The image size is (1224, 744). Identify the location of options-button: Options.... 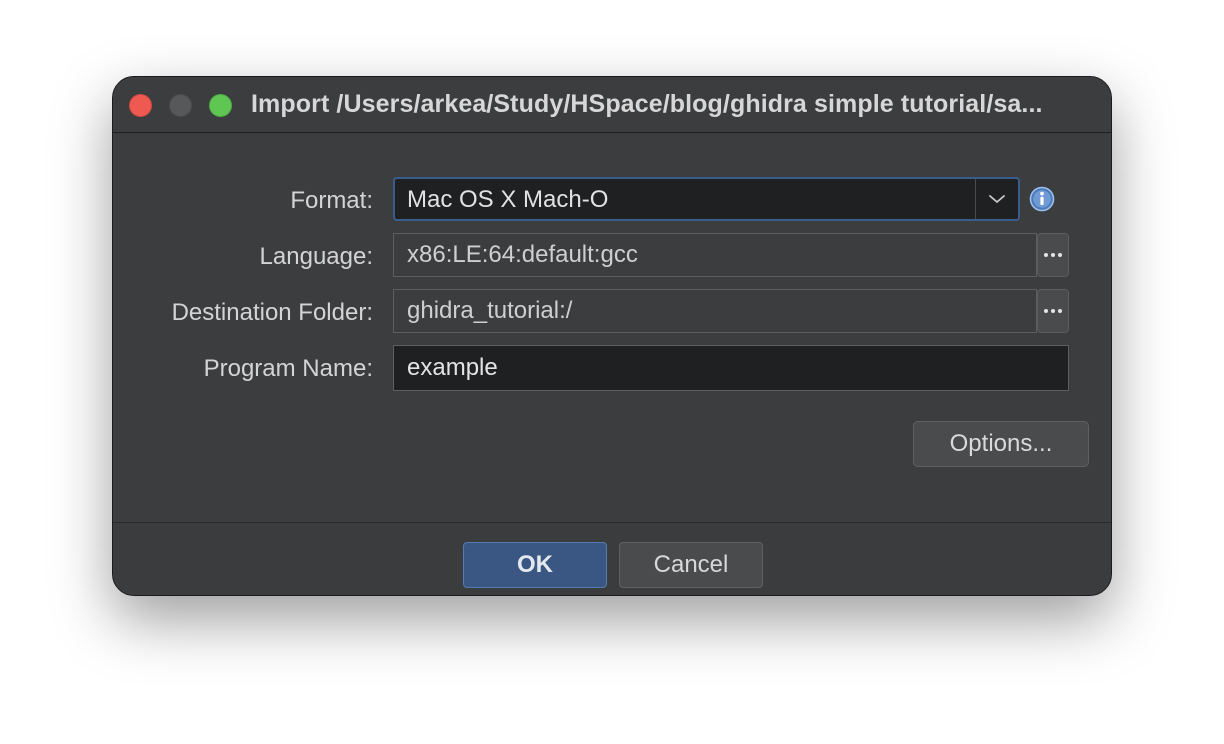
(1001, 444).